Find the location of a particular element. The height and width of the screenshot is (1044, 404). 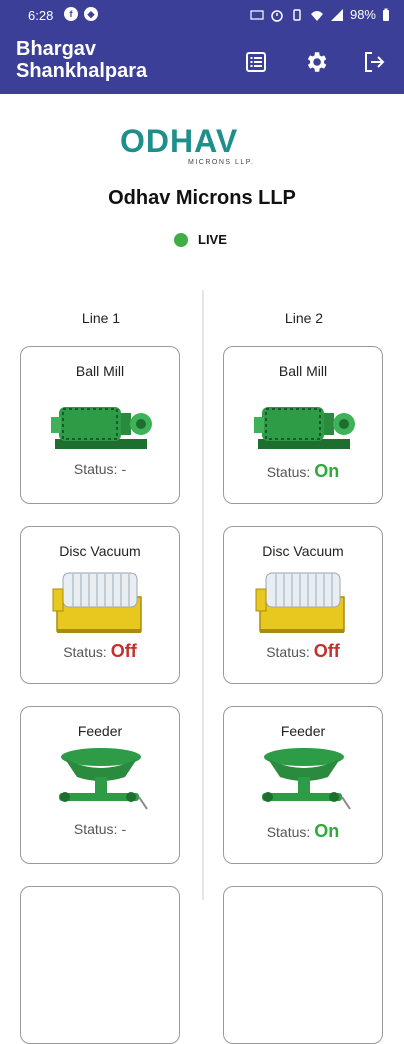

line-2-label: Line 2 is located at coordinates (304, 318).